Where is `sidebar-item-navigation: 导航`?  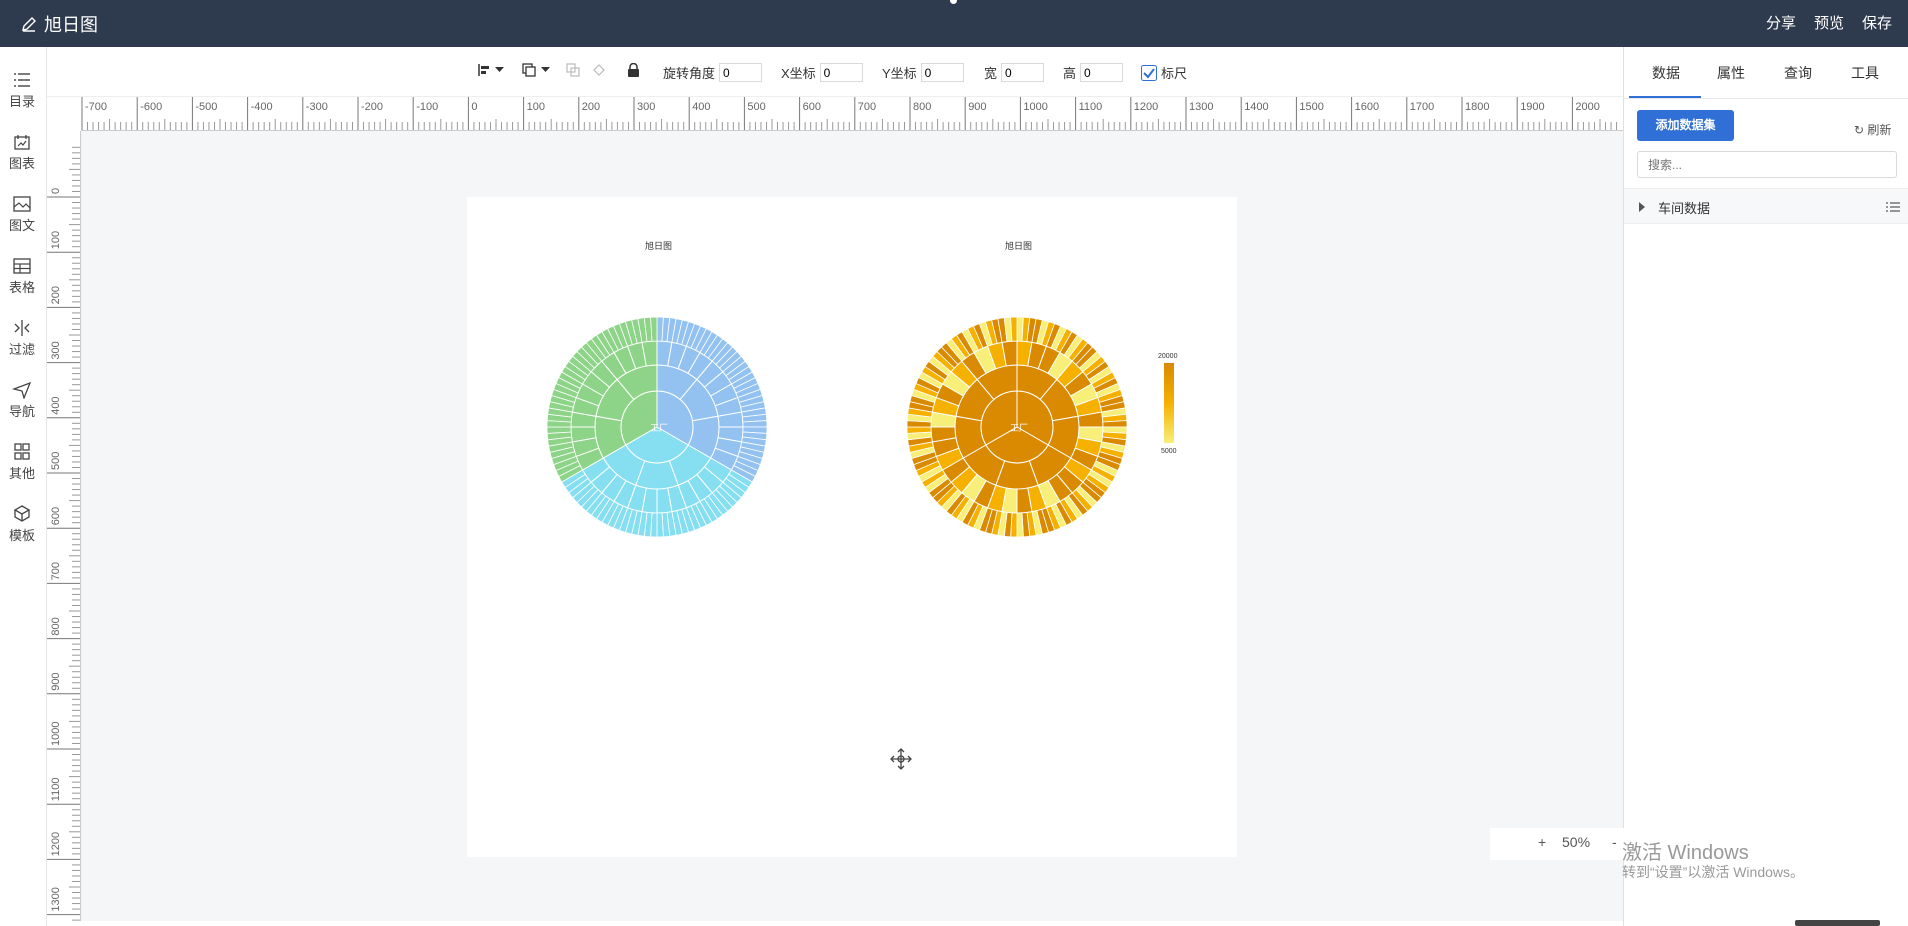
sidebar-item-navigation: 导航 is located at coordinates (22, 406).